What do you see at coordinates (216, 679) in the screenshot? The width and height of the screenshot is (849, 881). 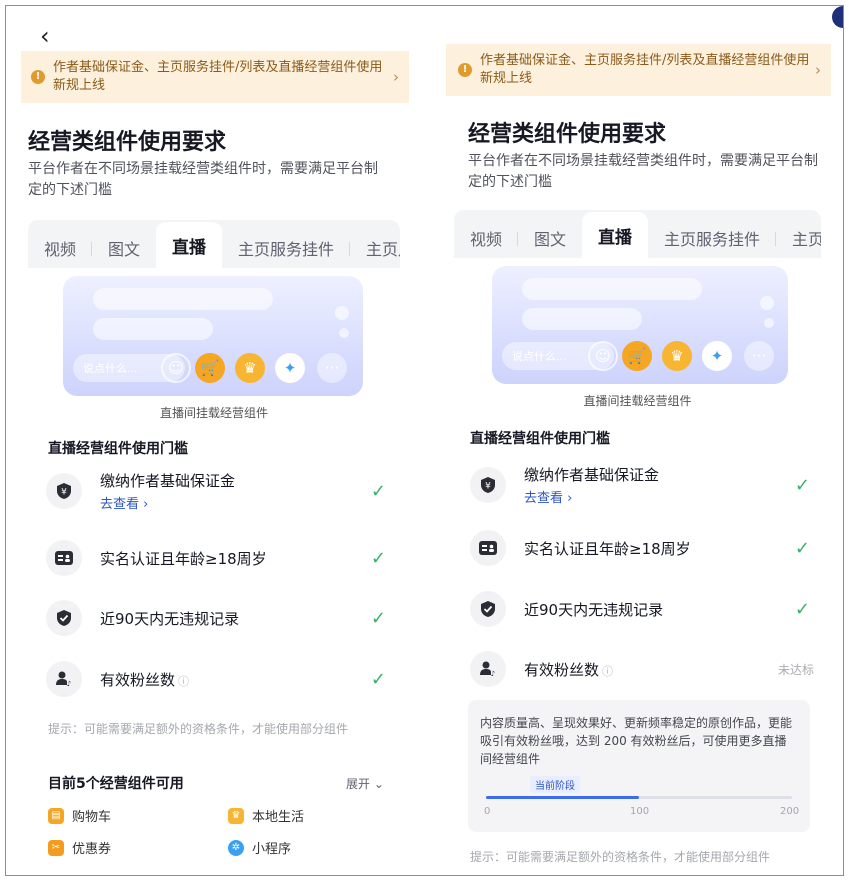 I see `requirement-fans: ♪ 有效粉丝数 ⓘ ✓` at bounding box center [216, 679].